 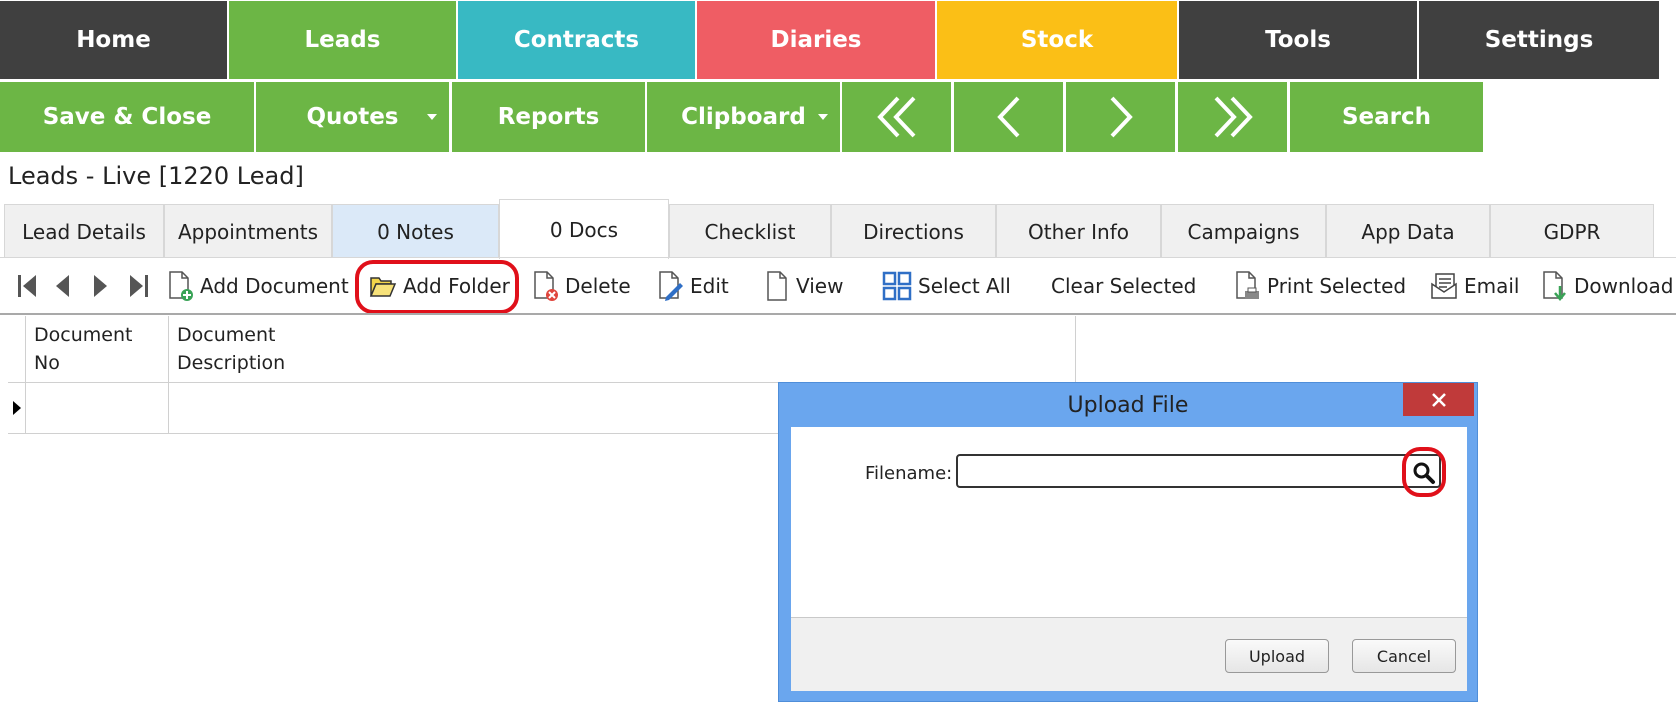 What do you see at coordinates (671, 286) in the screenshot?
I see `edit-document-icon` at bounding box center [671, 286].